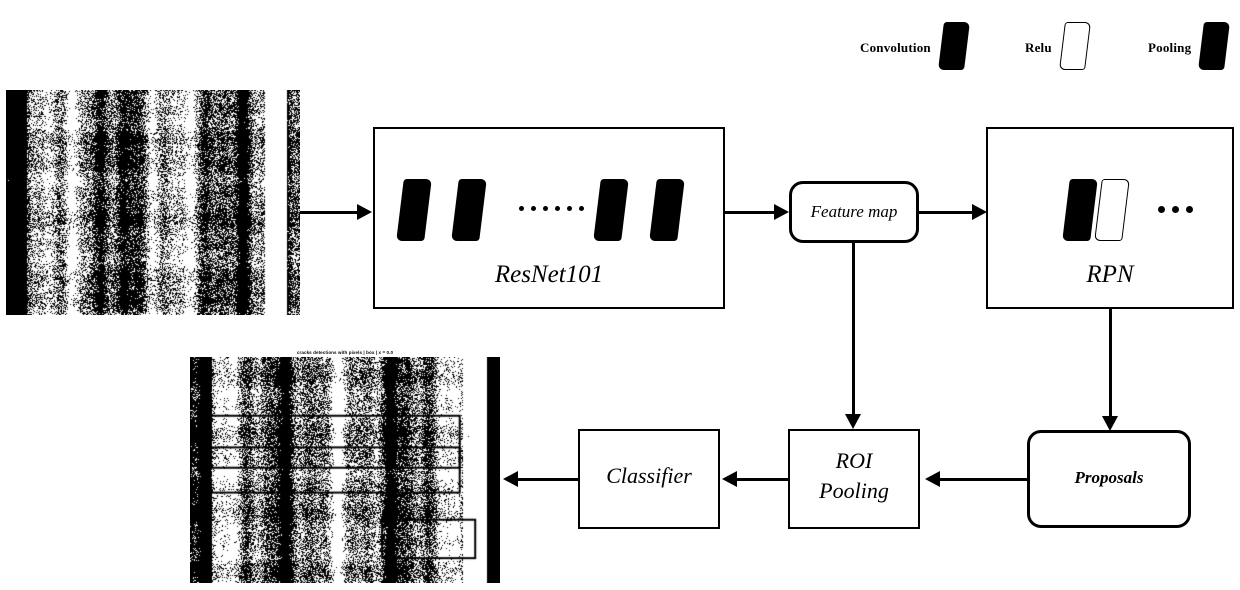 The image size is (1240, 590). I want to click on arrow-input-to-backbone, so click(336, 212).